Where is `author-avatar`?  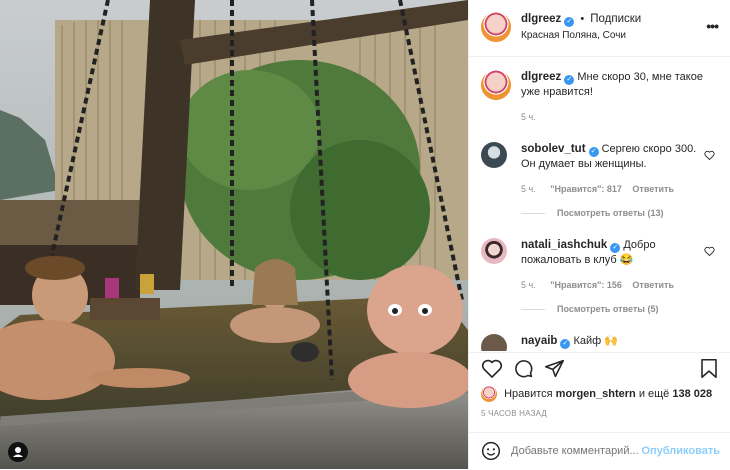 author-avatar is located at coordinates (496, 27).